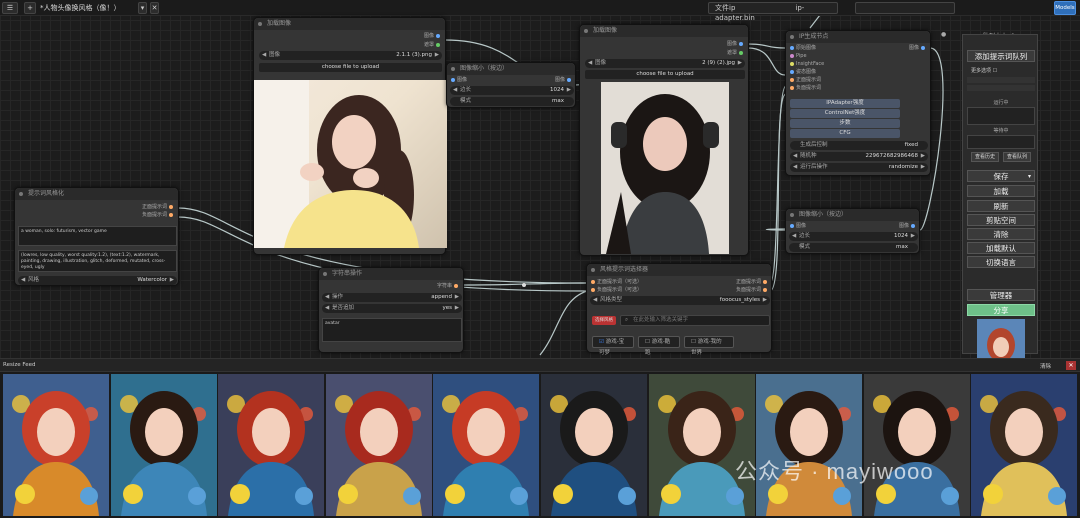  Describe the element at coordinates (448, 286) in the screenshot. I see `output-string-port: 字符串` at that location.